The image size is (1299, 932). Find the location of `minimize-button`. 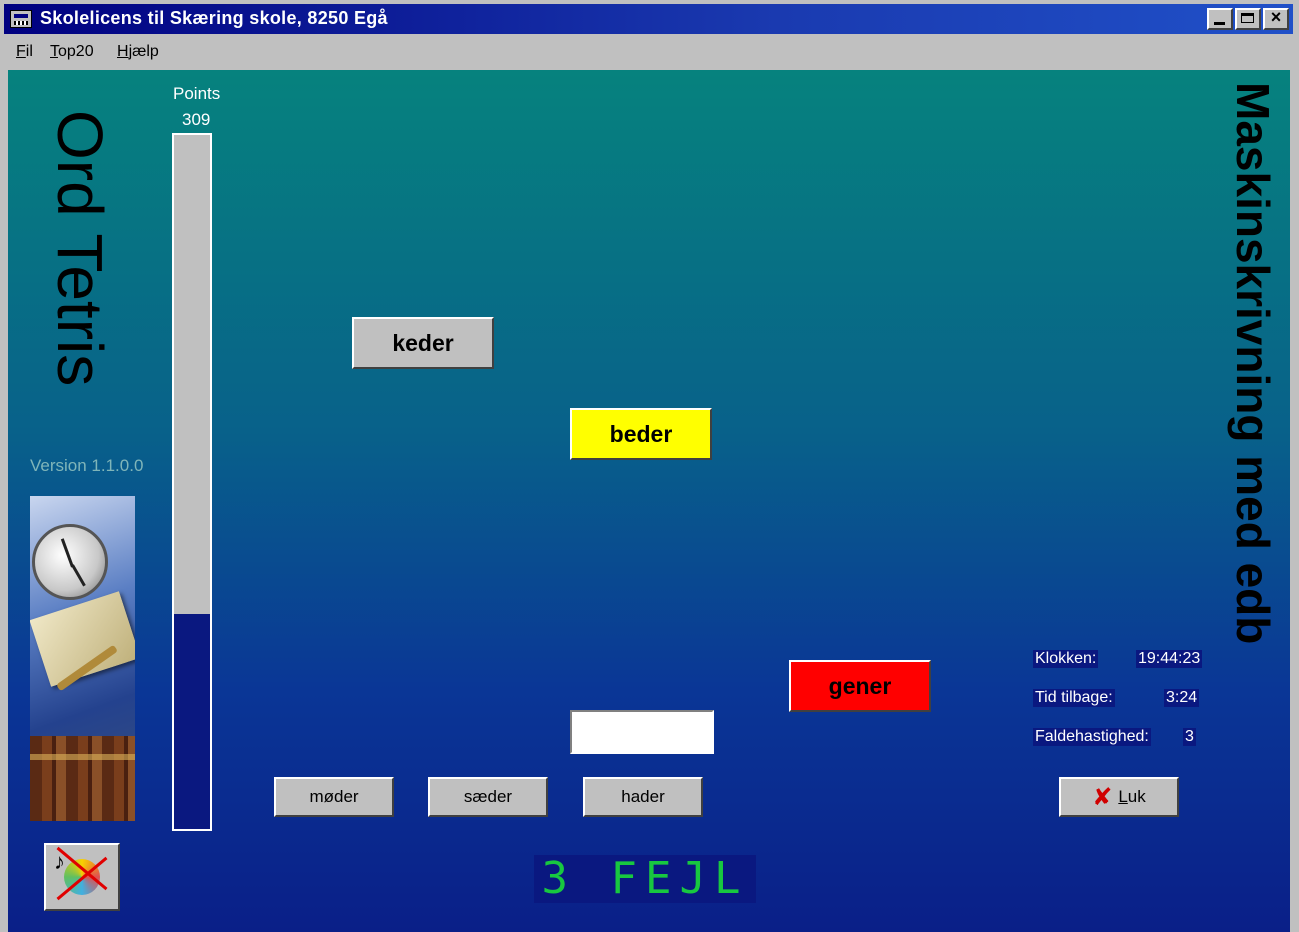

minimize-button is located at coordinates (1220, 19).